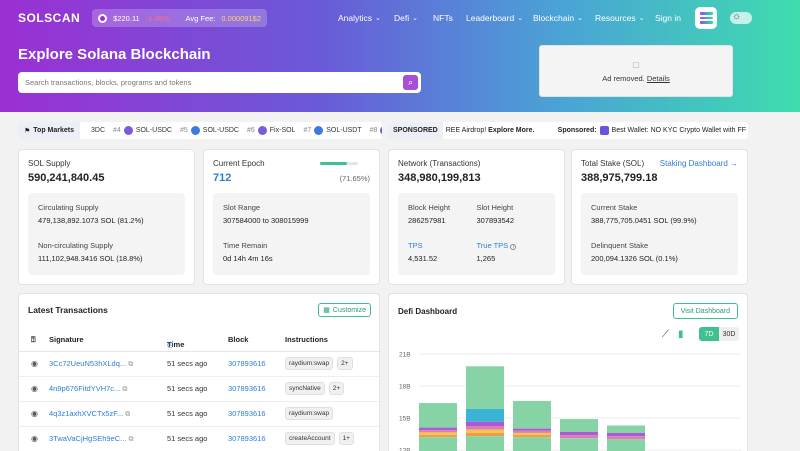 This screenshot has height=451, width=800. I want to click on instruction-tag: createAccount, so click(310, 438).